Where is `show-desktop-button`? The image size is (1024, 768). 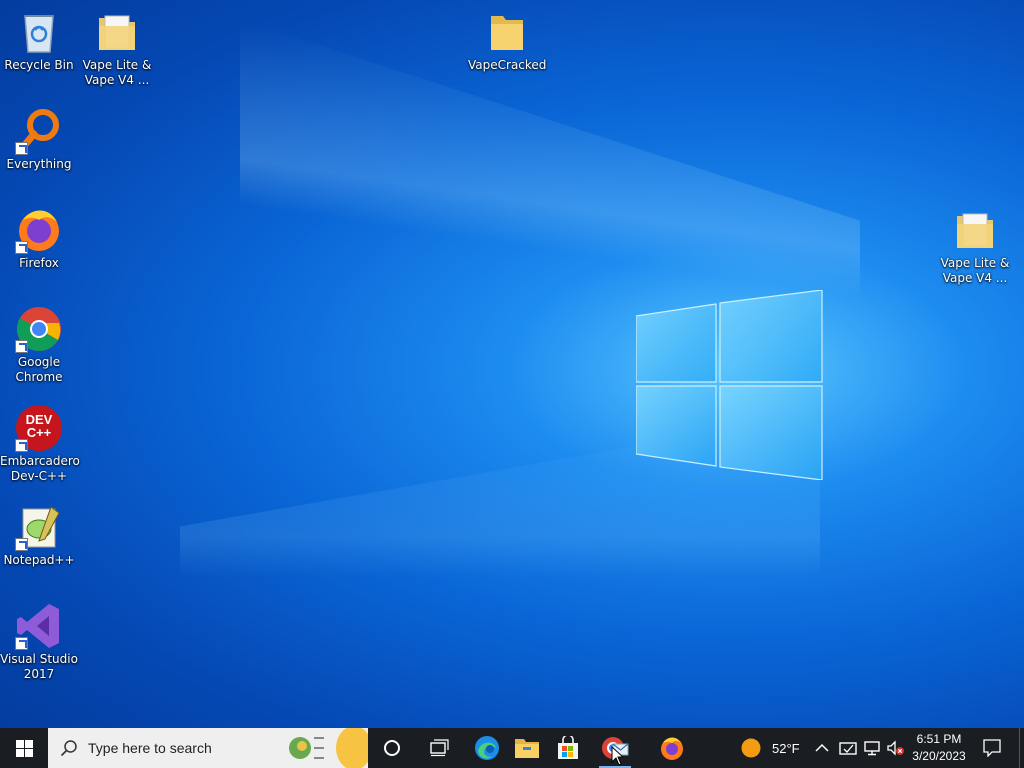
show-desktop-button is located at coordinates (1021, 748).